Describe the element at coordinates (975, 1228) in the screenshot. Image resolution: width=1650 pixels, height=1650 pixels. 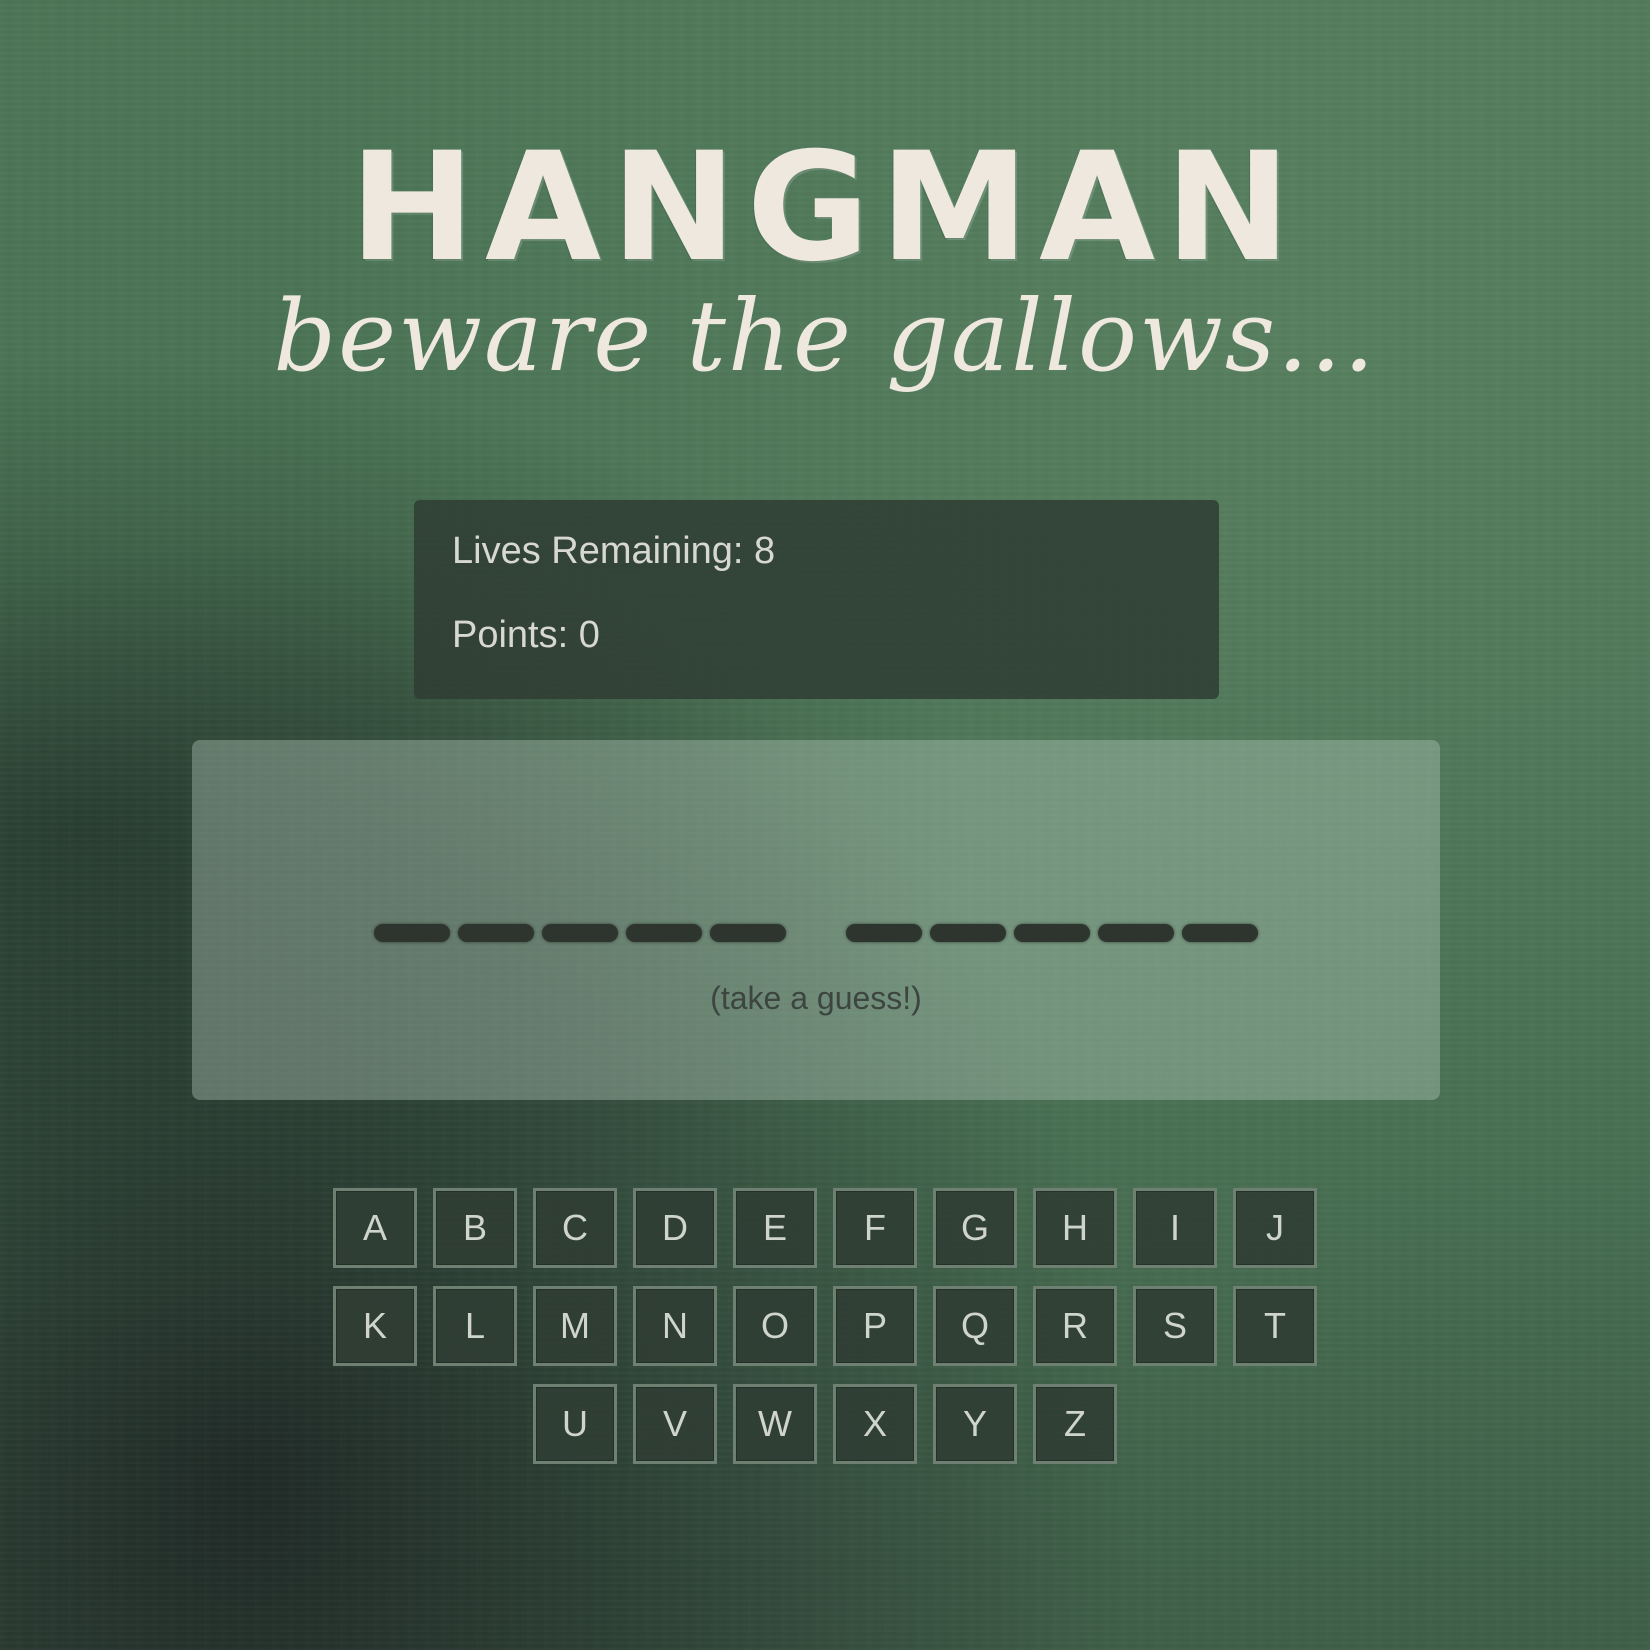
I see `letter-key-g: G` at that location.